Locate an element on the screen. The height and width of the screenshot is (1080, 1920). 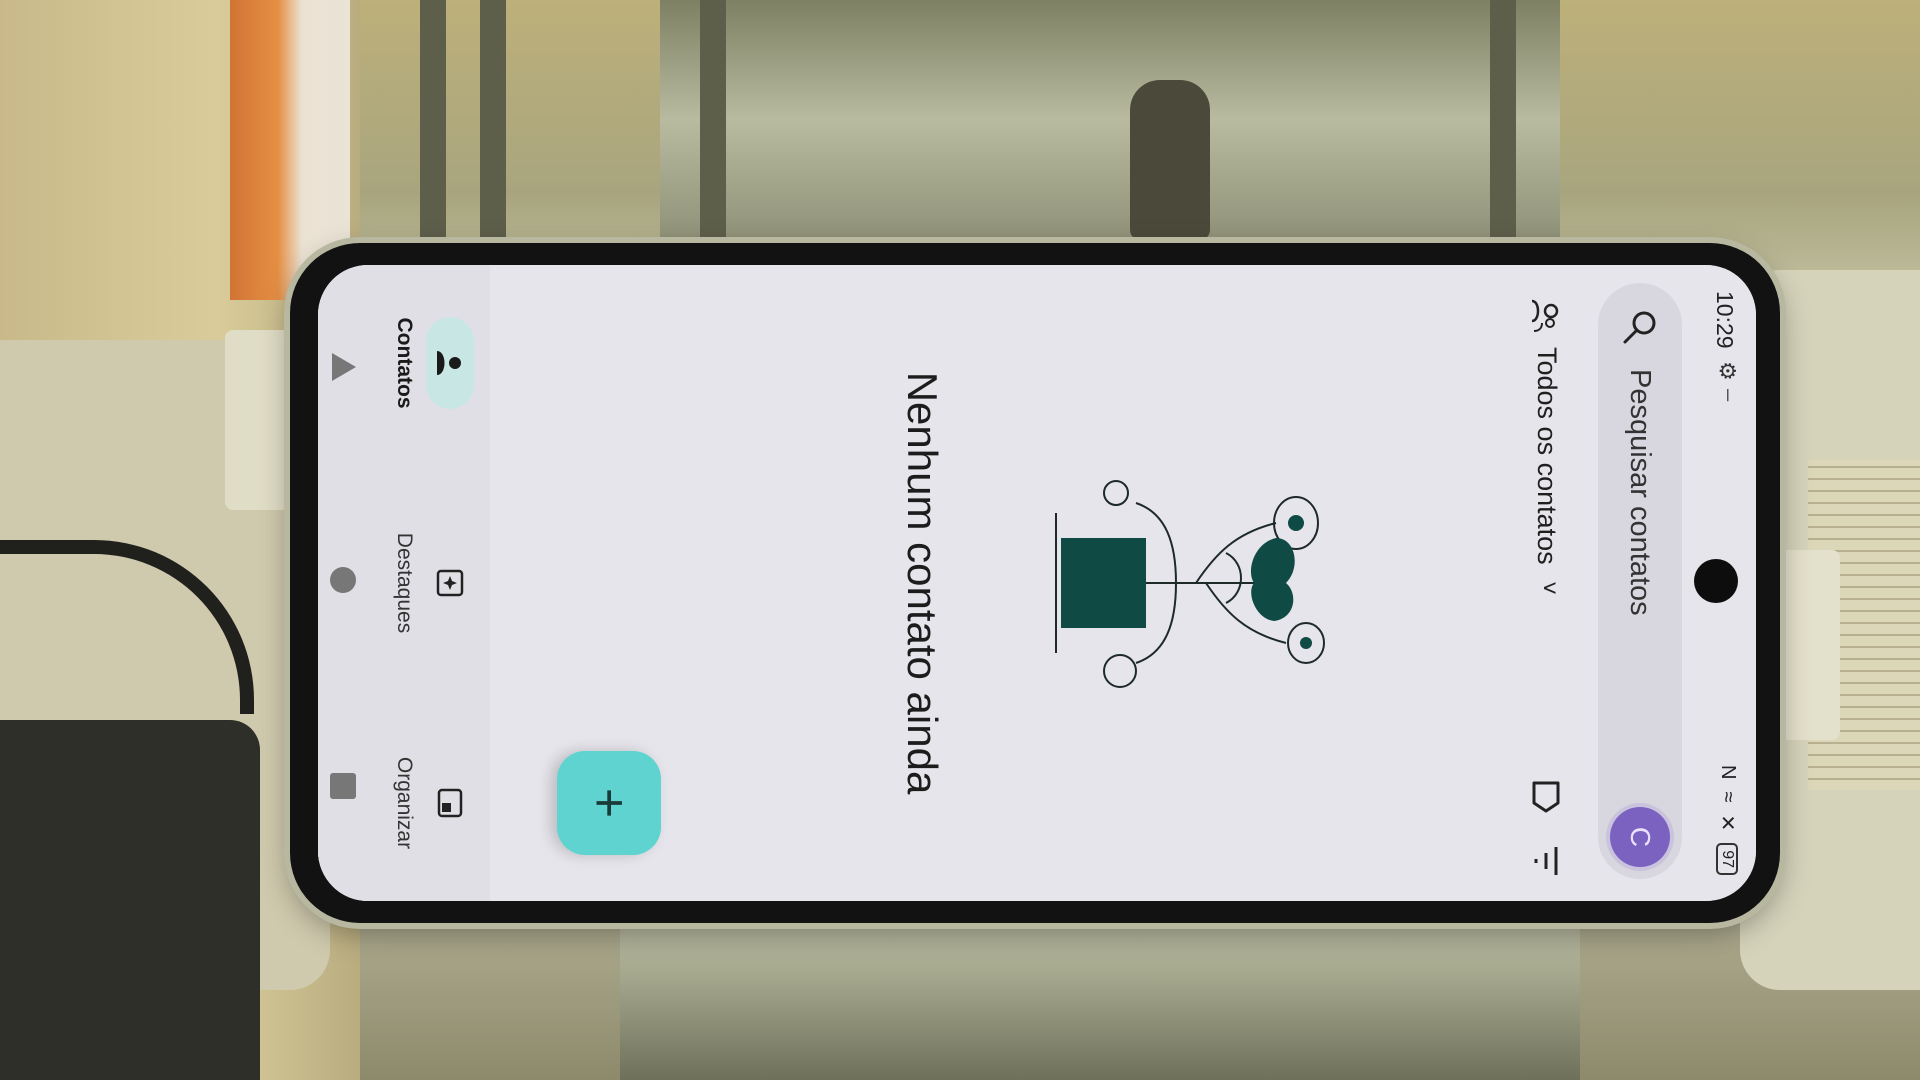
phone-clamp-right is located at coordinates (1810, 645).